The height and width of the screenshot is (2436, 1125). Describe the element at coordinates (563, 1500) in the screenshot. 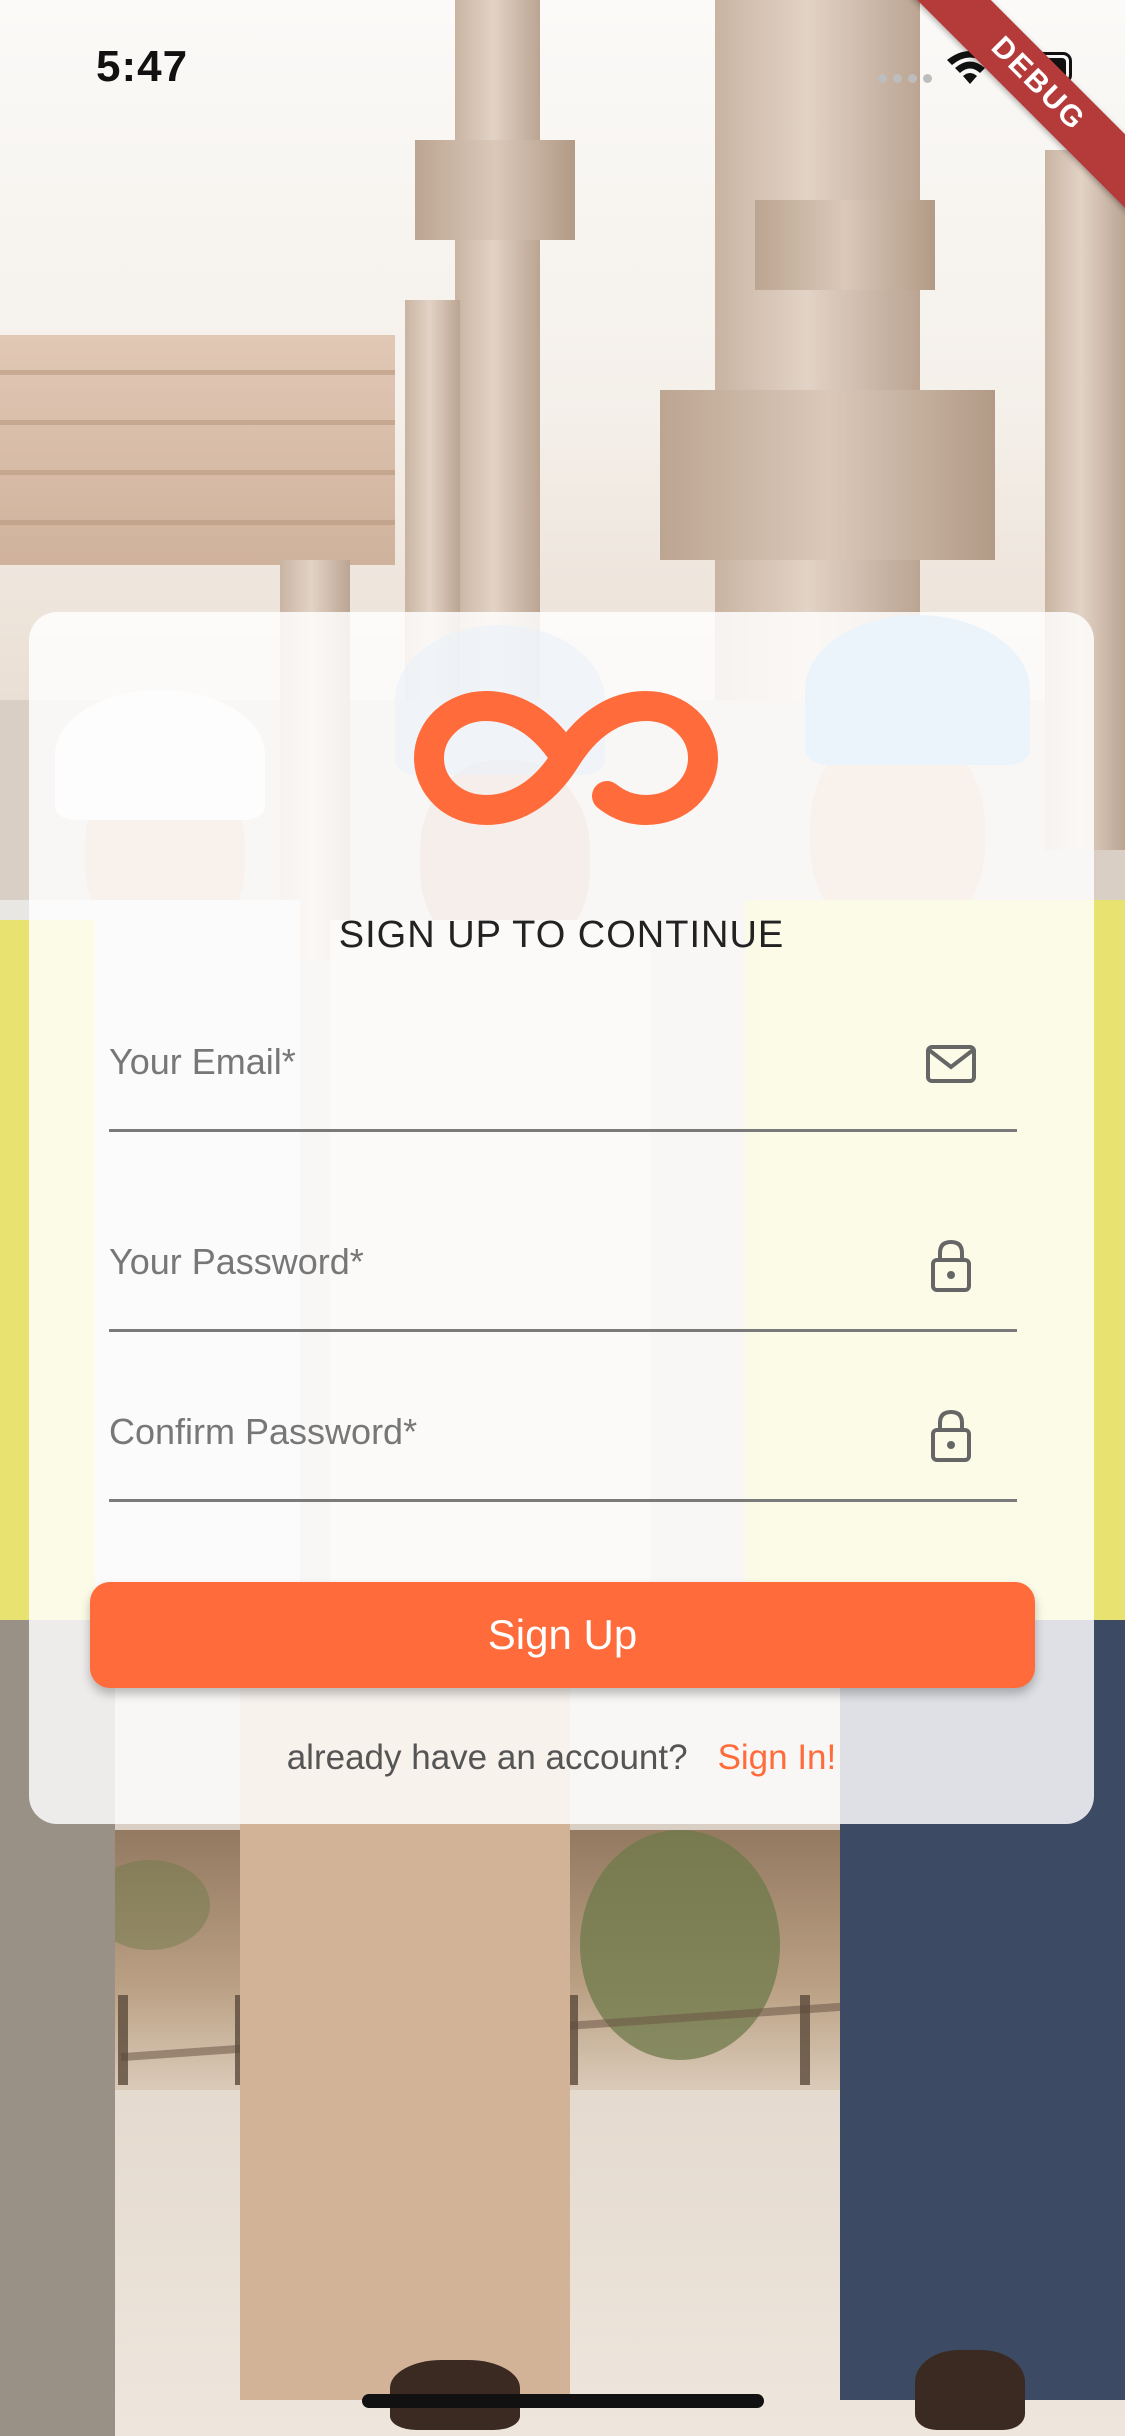

I see `confirm-password-underline` at that location.